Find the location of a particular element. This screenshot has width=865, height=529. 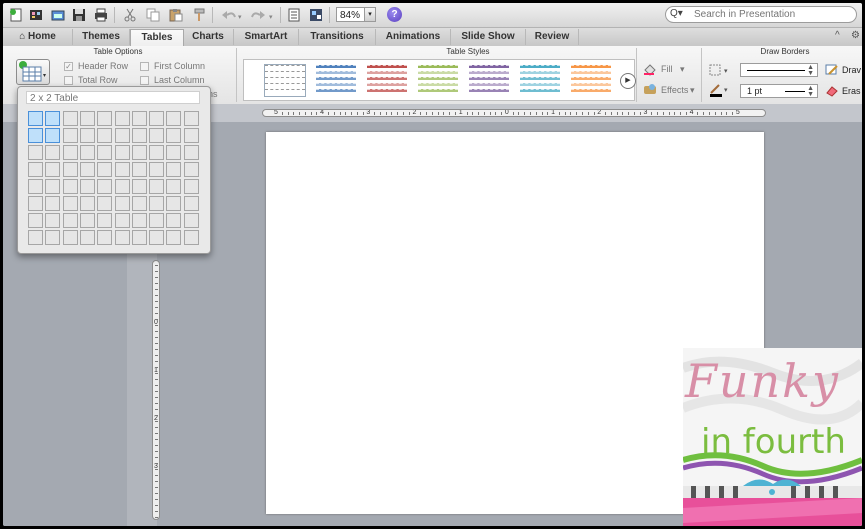

tab-themes: Themes is located at coordinates (101, 37).